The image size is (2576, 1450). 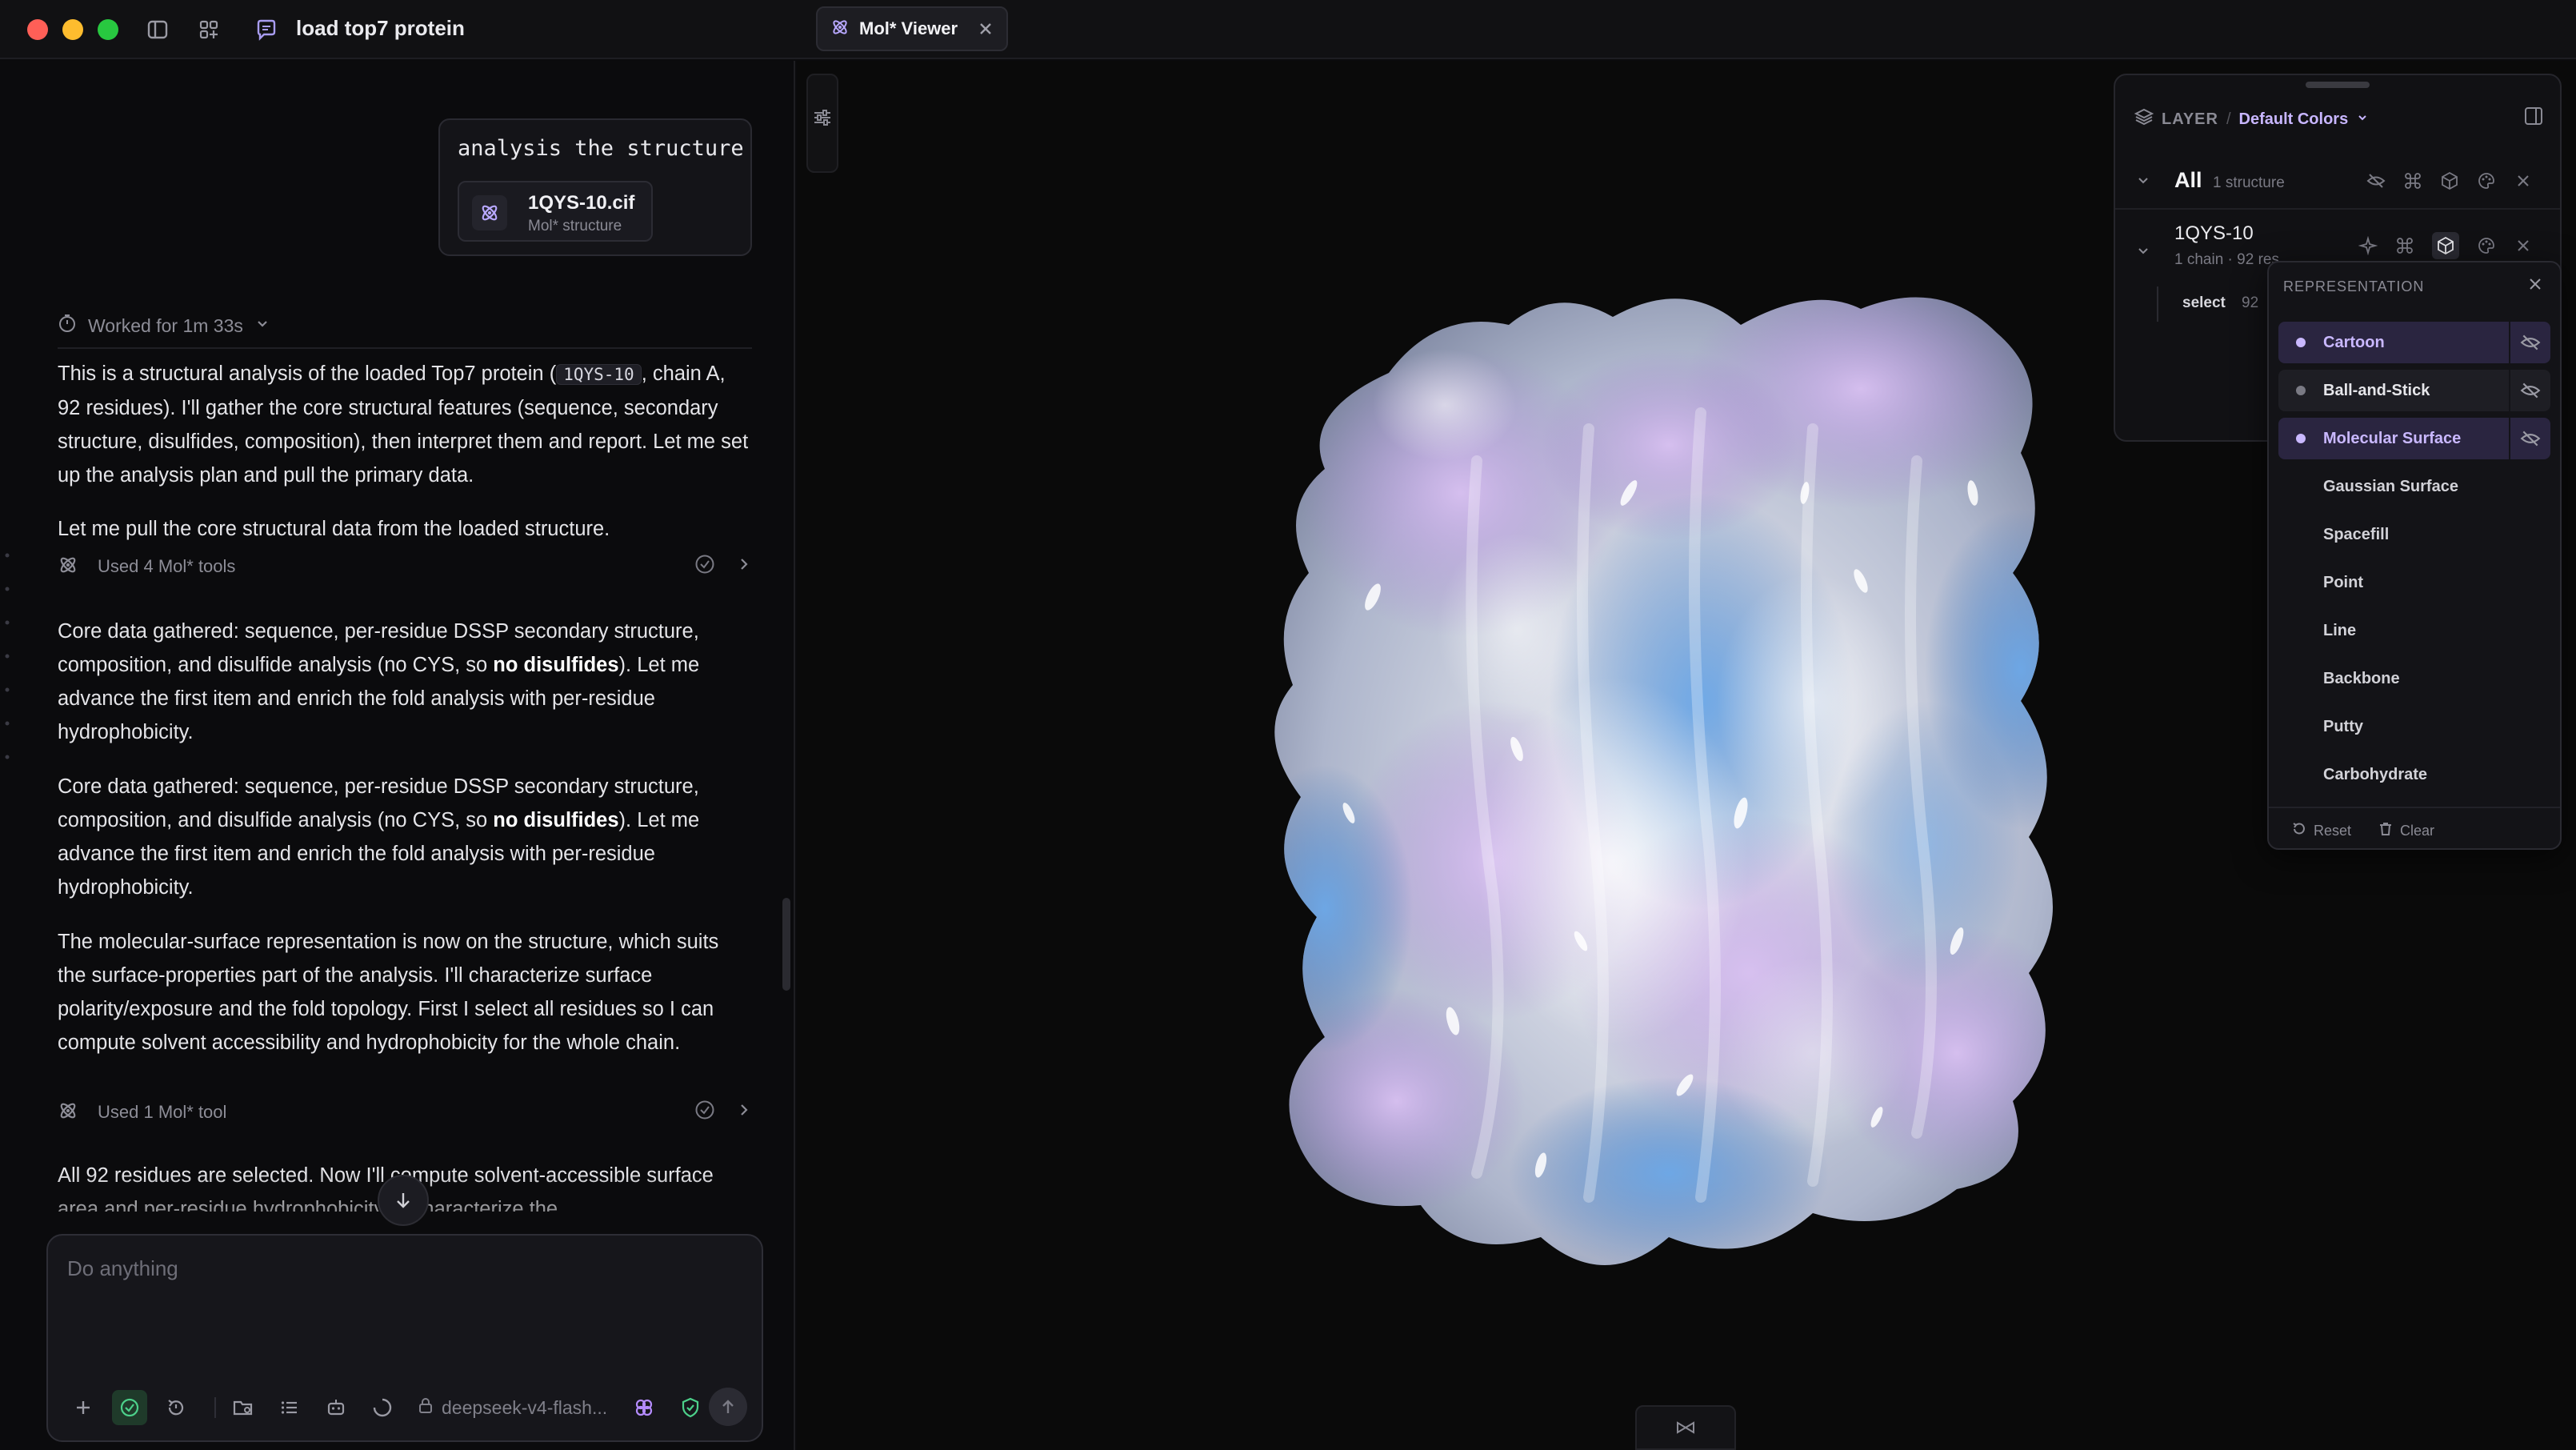 What do you see at coordinates (72, 30) in the screenshot?
I see `minimize-window-button` at bounding box center [72, 30].